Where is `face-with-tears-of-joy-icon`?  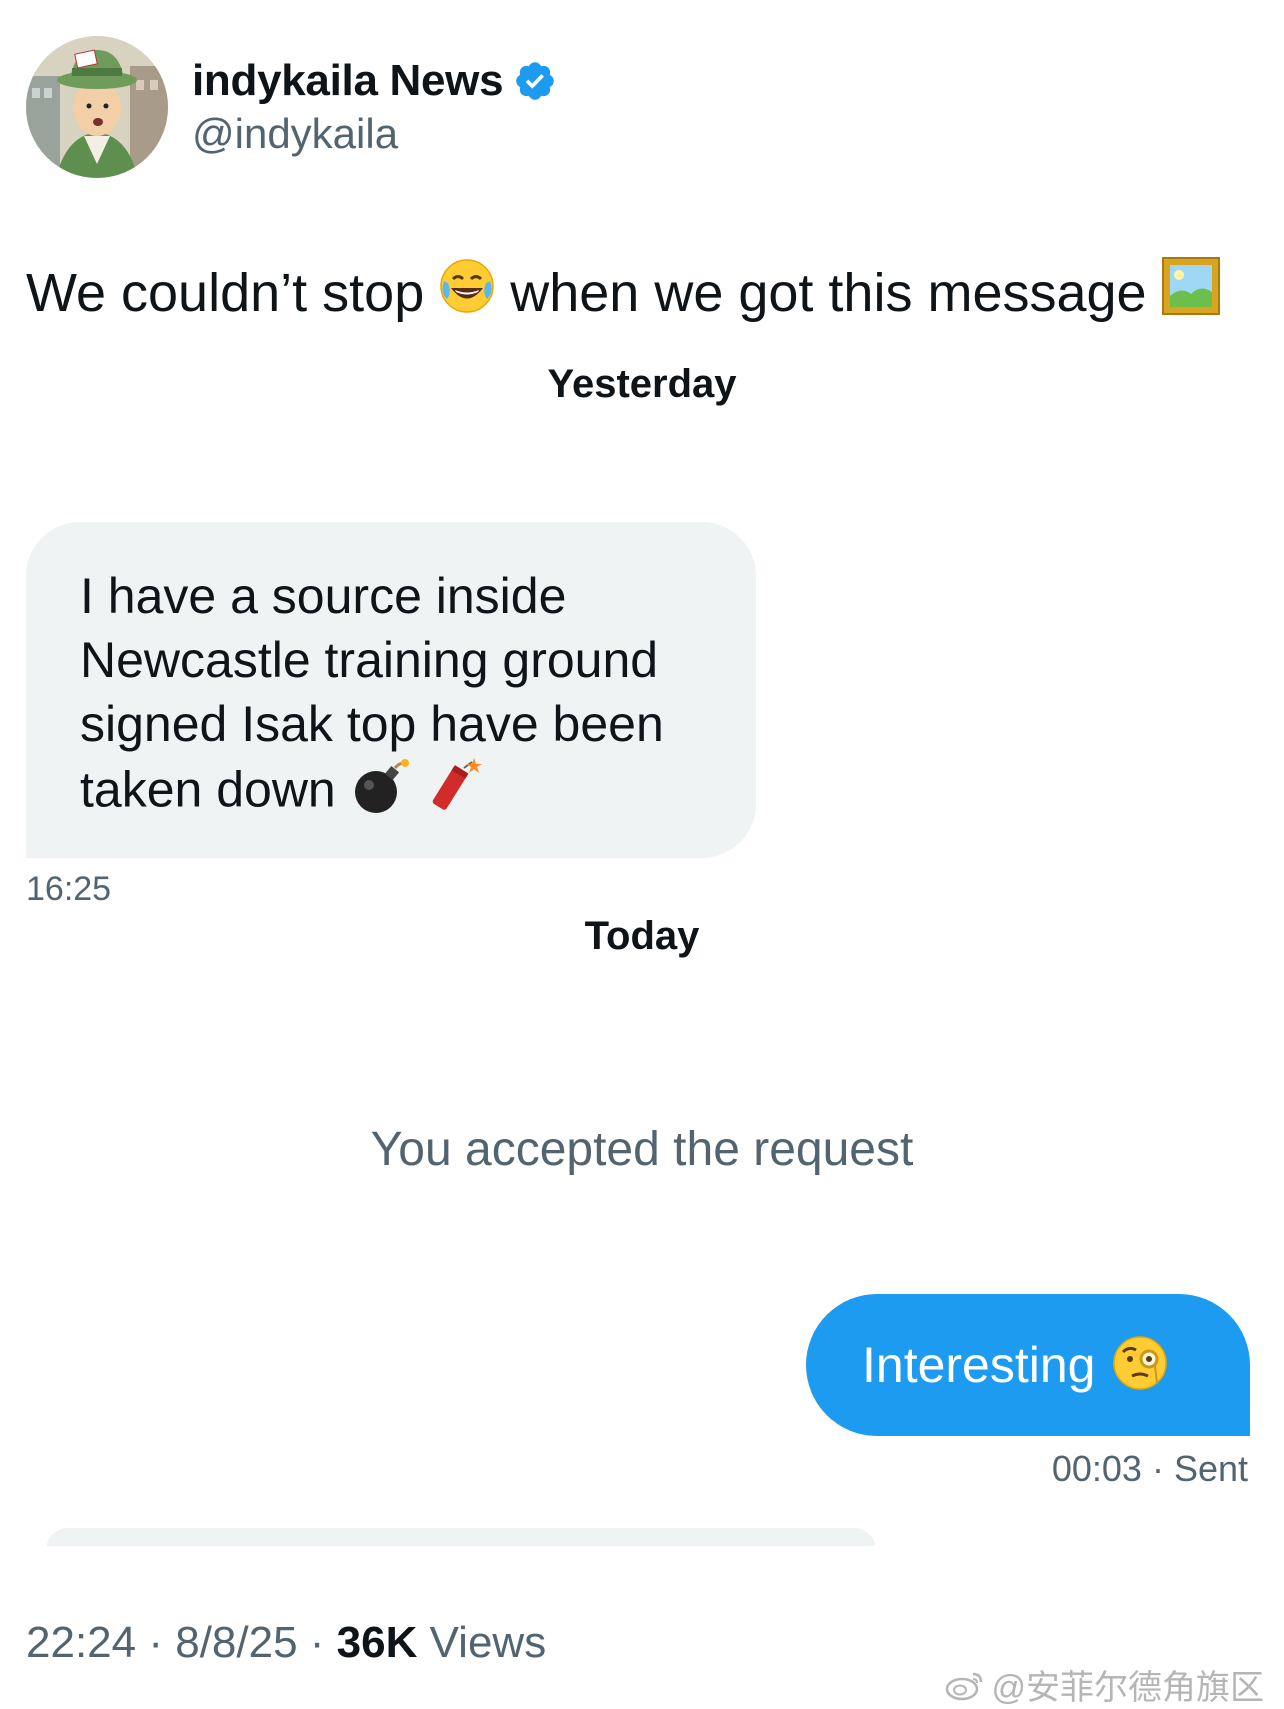
face-with-tears-of-joy-icon is located at coordinates (467, 293).